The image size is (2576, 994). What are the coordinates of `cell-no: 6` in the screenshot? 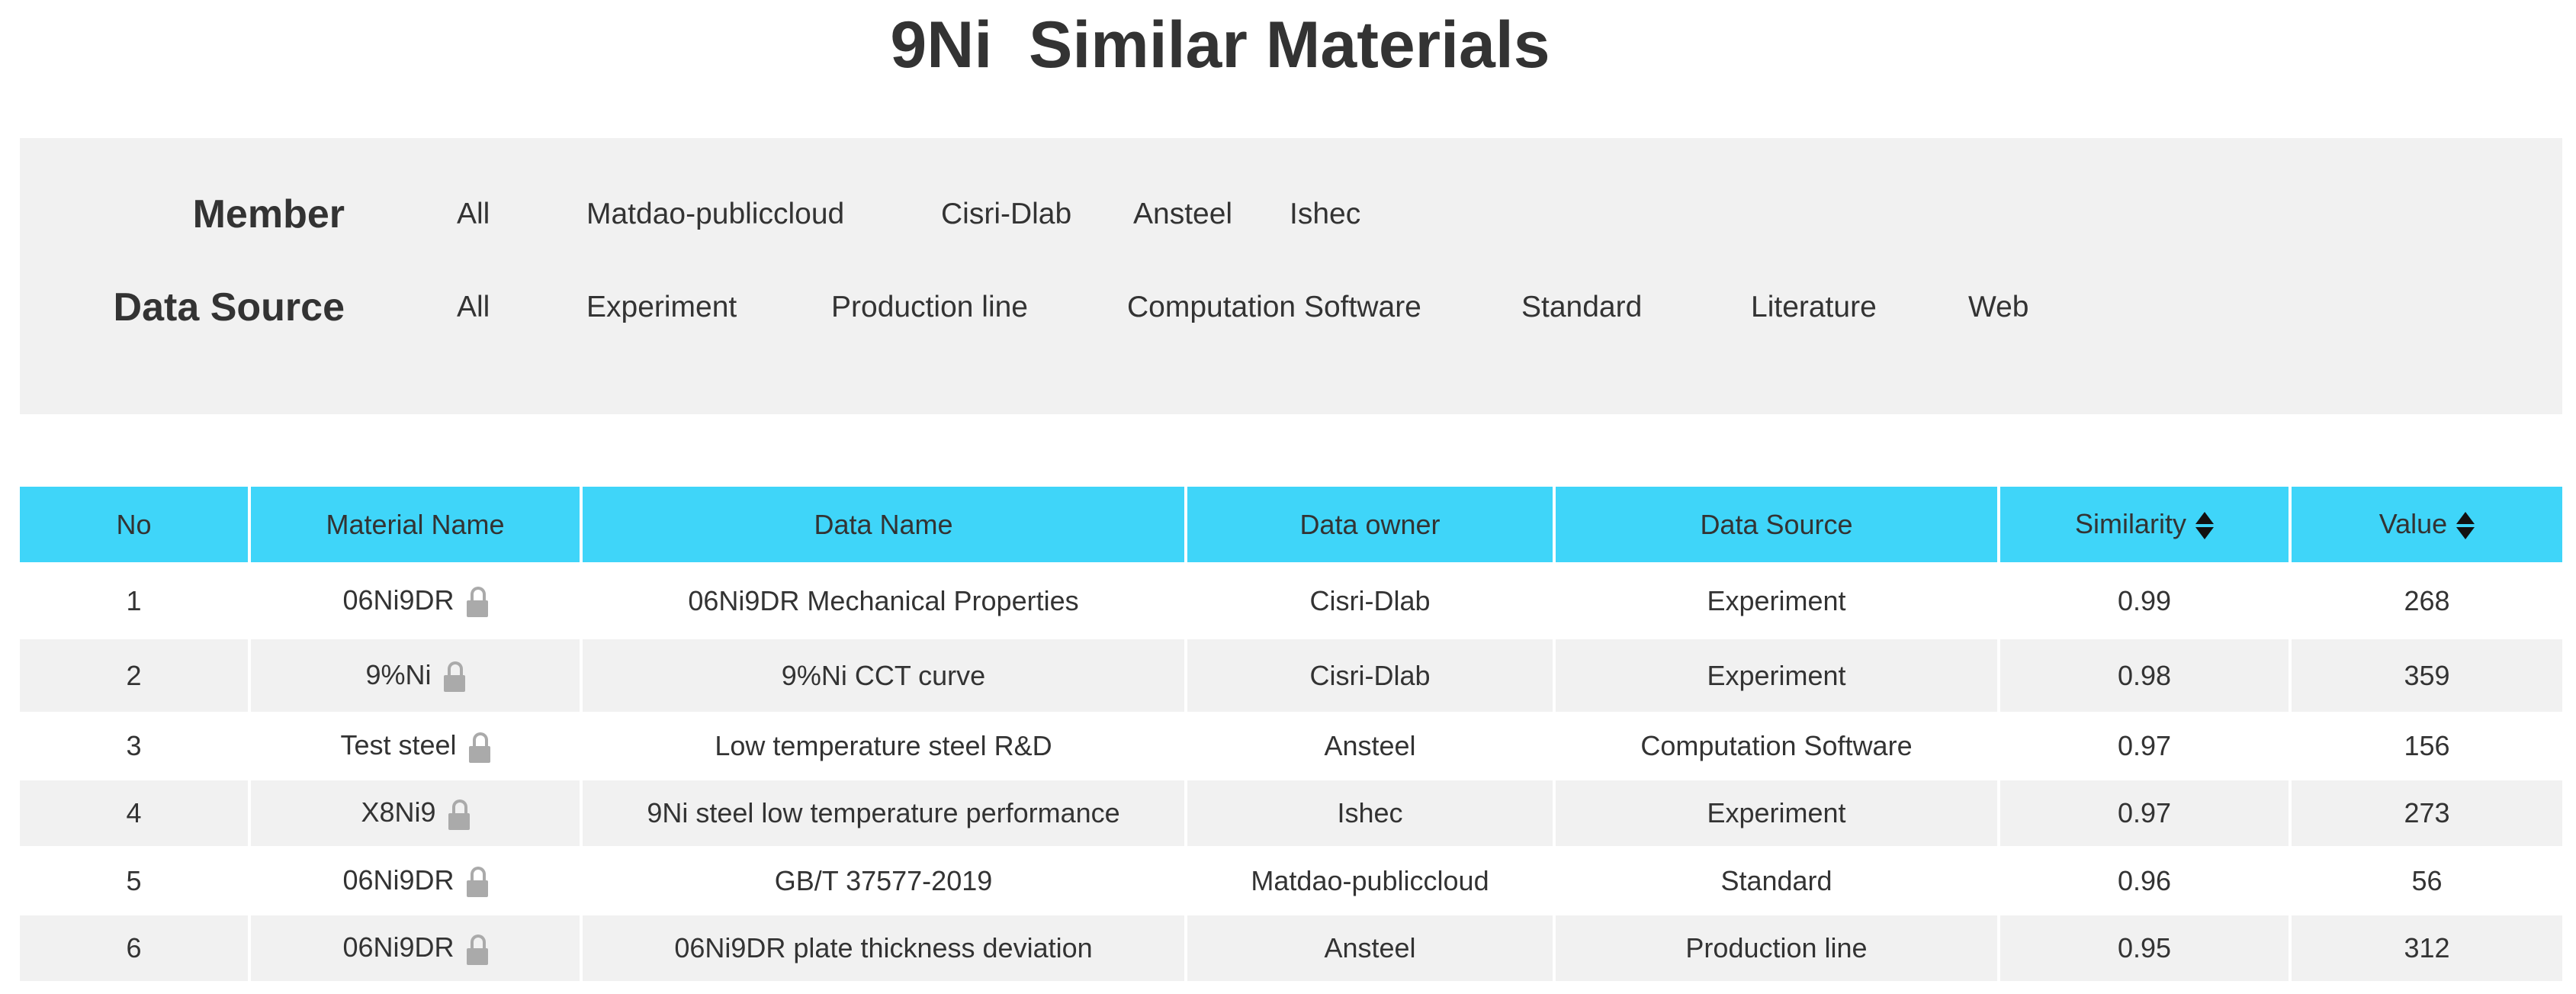 It's located at (134, 948).